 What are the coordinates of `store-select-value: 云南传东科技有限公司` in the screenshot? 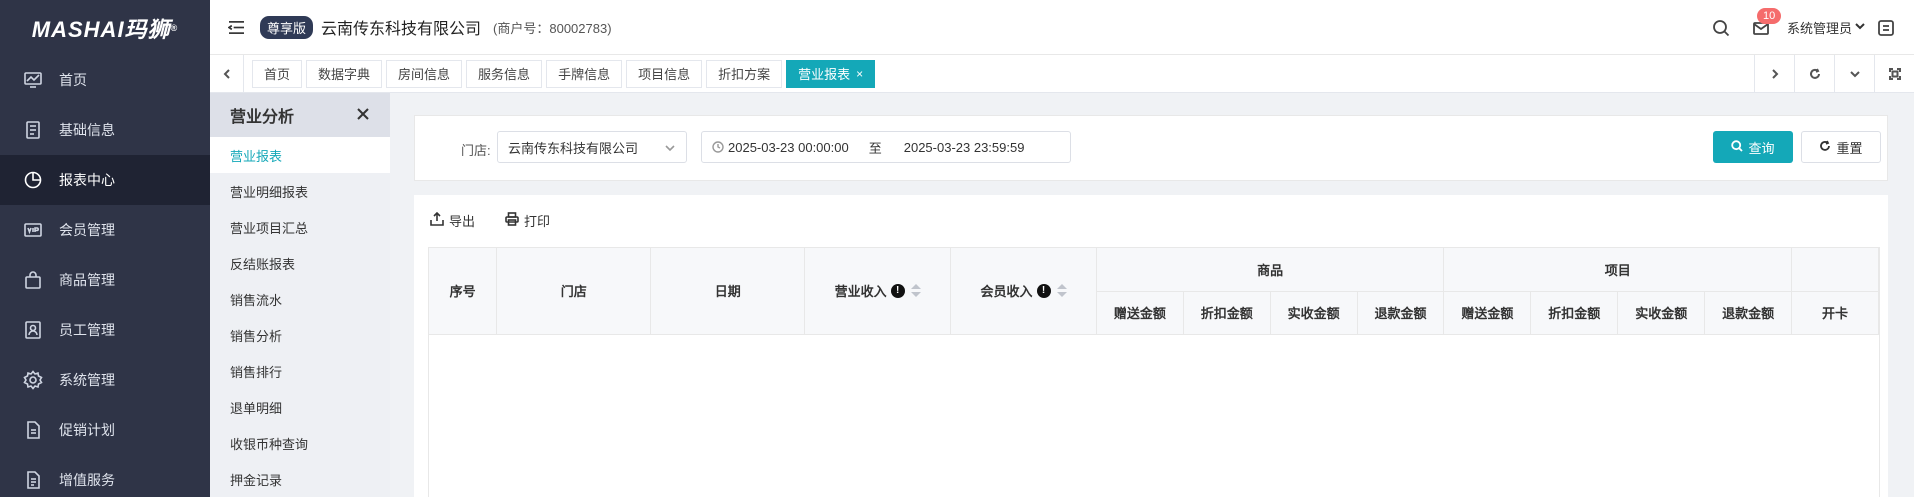 It's located at (573, 148).